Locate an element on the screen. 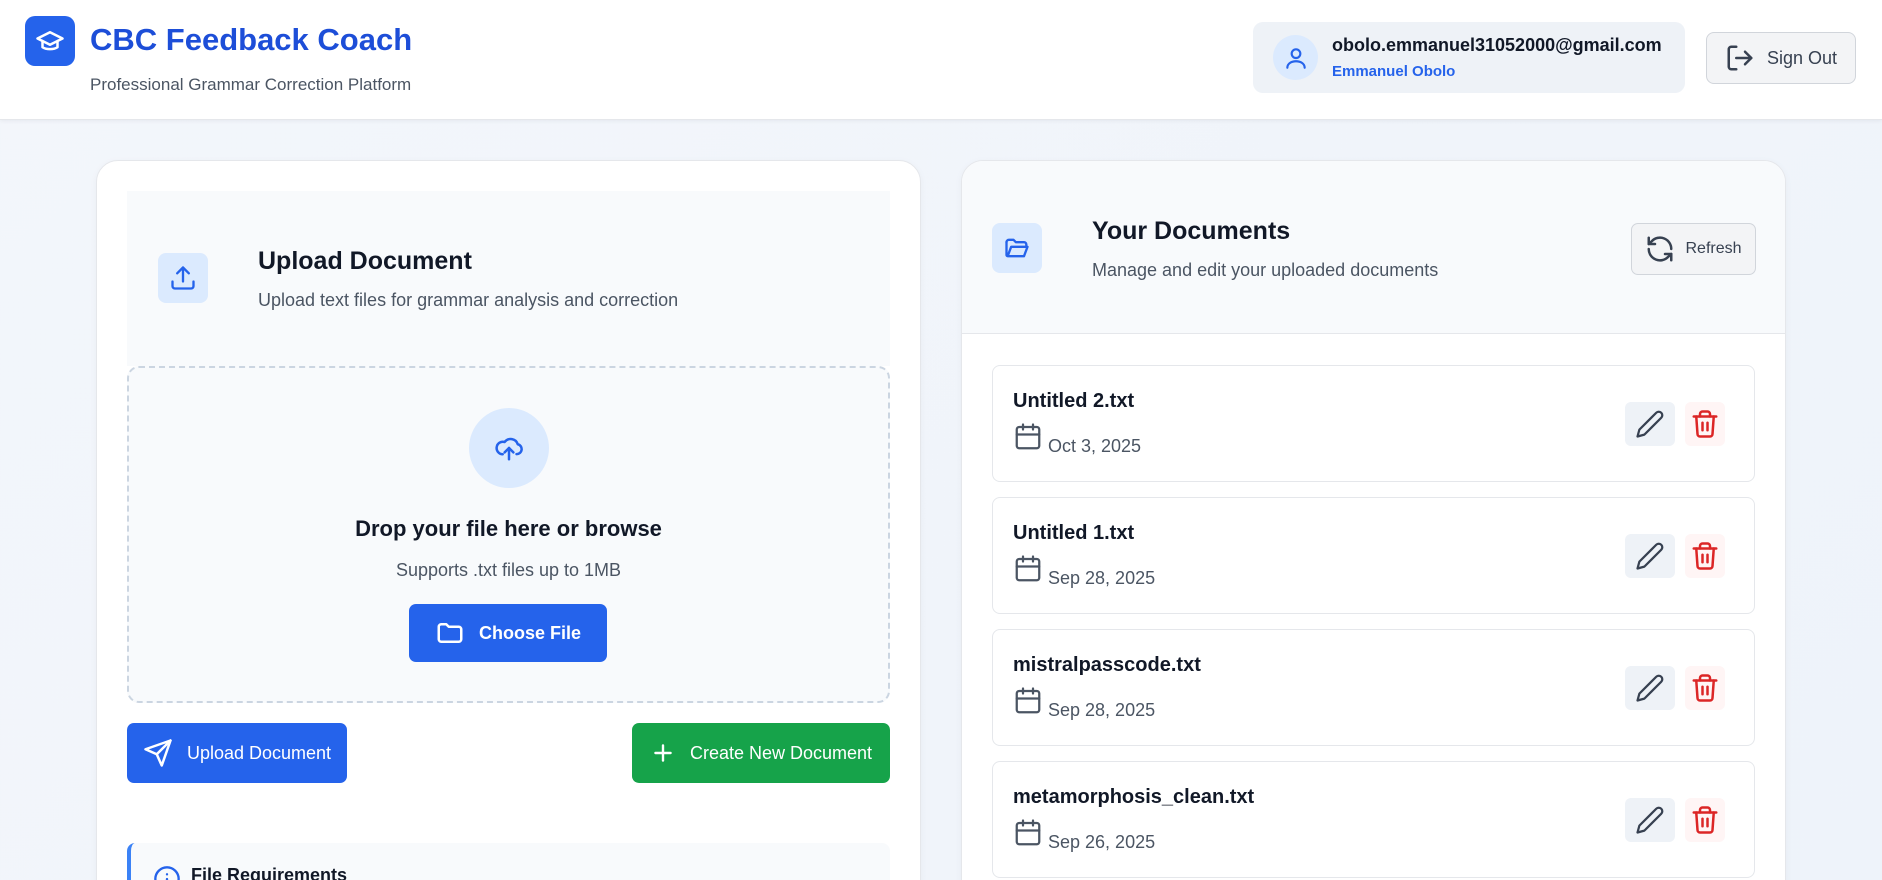 Image resolution: width=1882 pixels, height=880 pixels. app-title: CBC Feedback Coach is located at coordinates (251, 39).